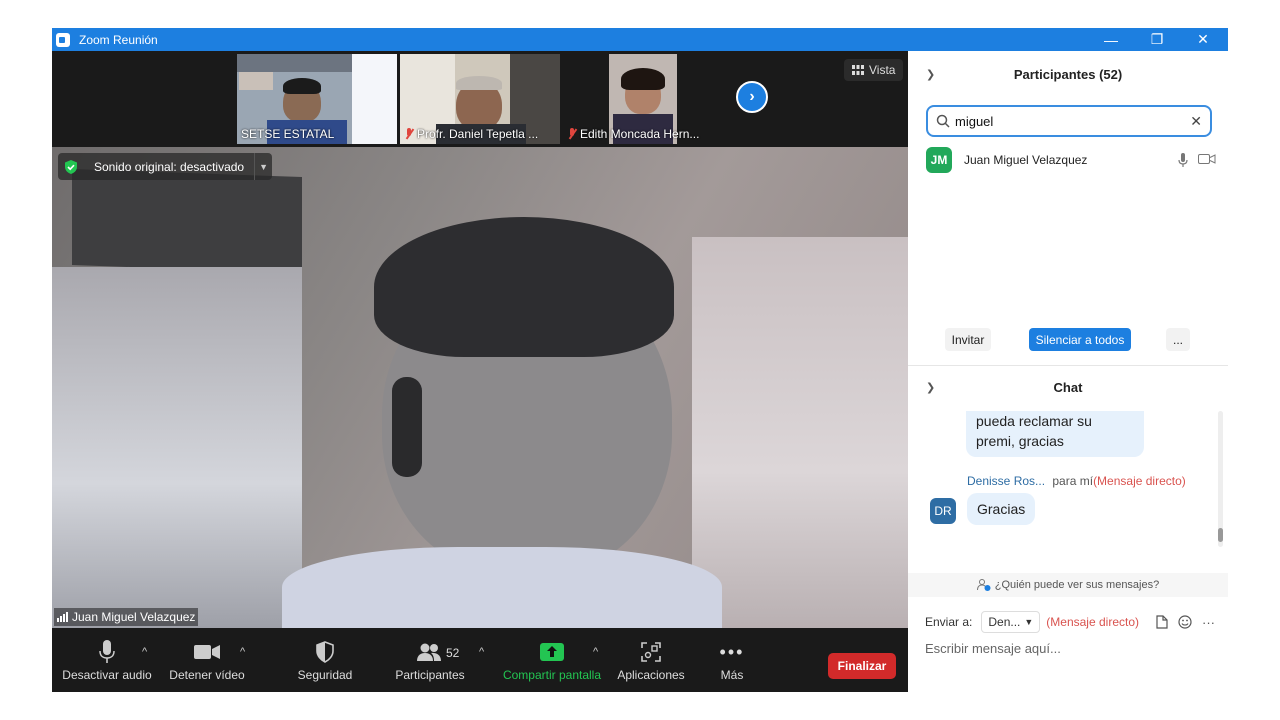 The image size is (1280, 720). What do you see at coordinates (256, 81) in the screenshot?
I see `thumb-photo` at bounding box center [256, 81].